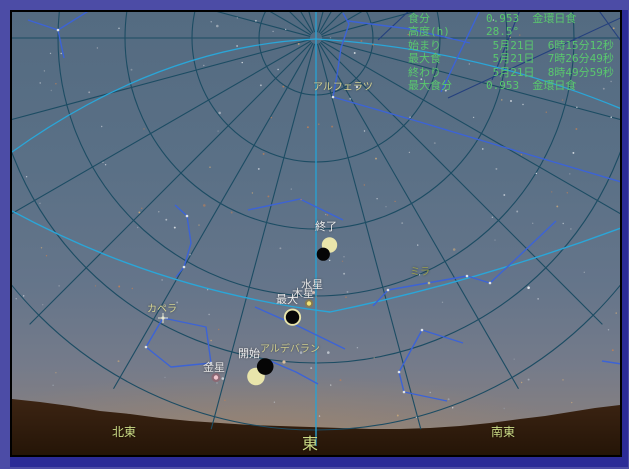 Image resolution: width=629 pixels, height=469 pixels. What do you see at coordinates (314, 5) in the screenshot?
I see `window-bevel-top` at bounding box center [314, 5].